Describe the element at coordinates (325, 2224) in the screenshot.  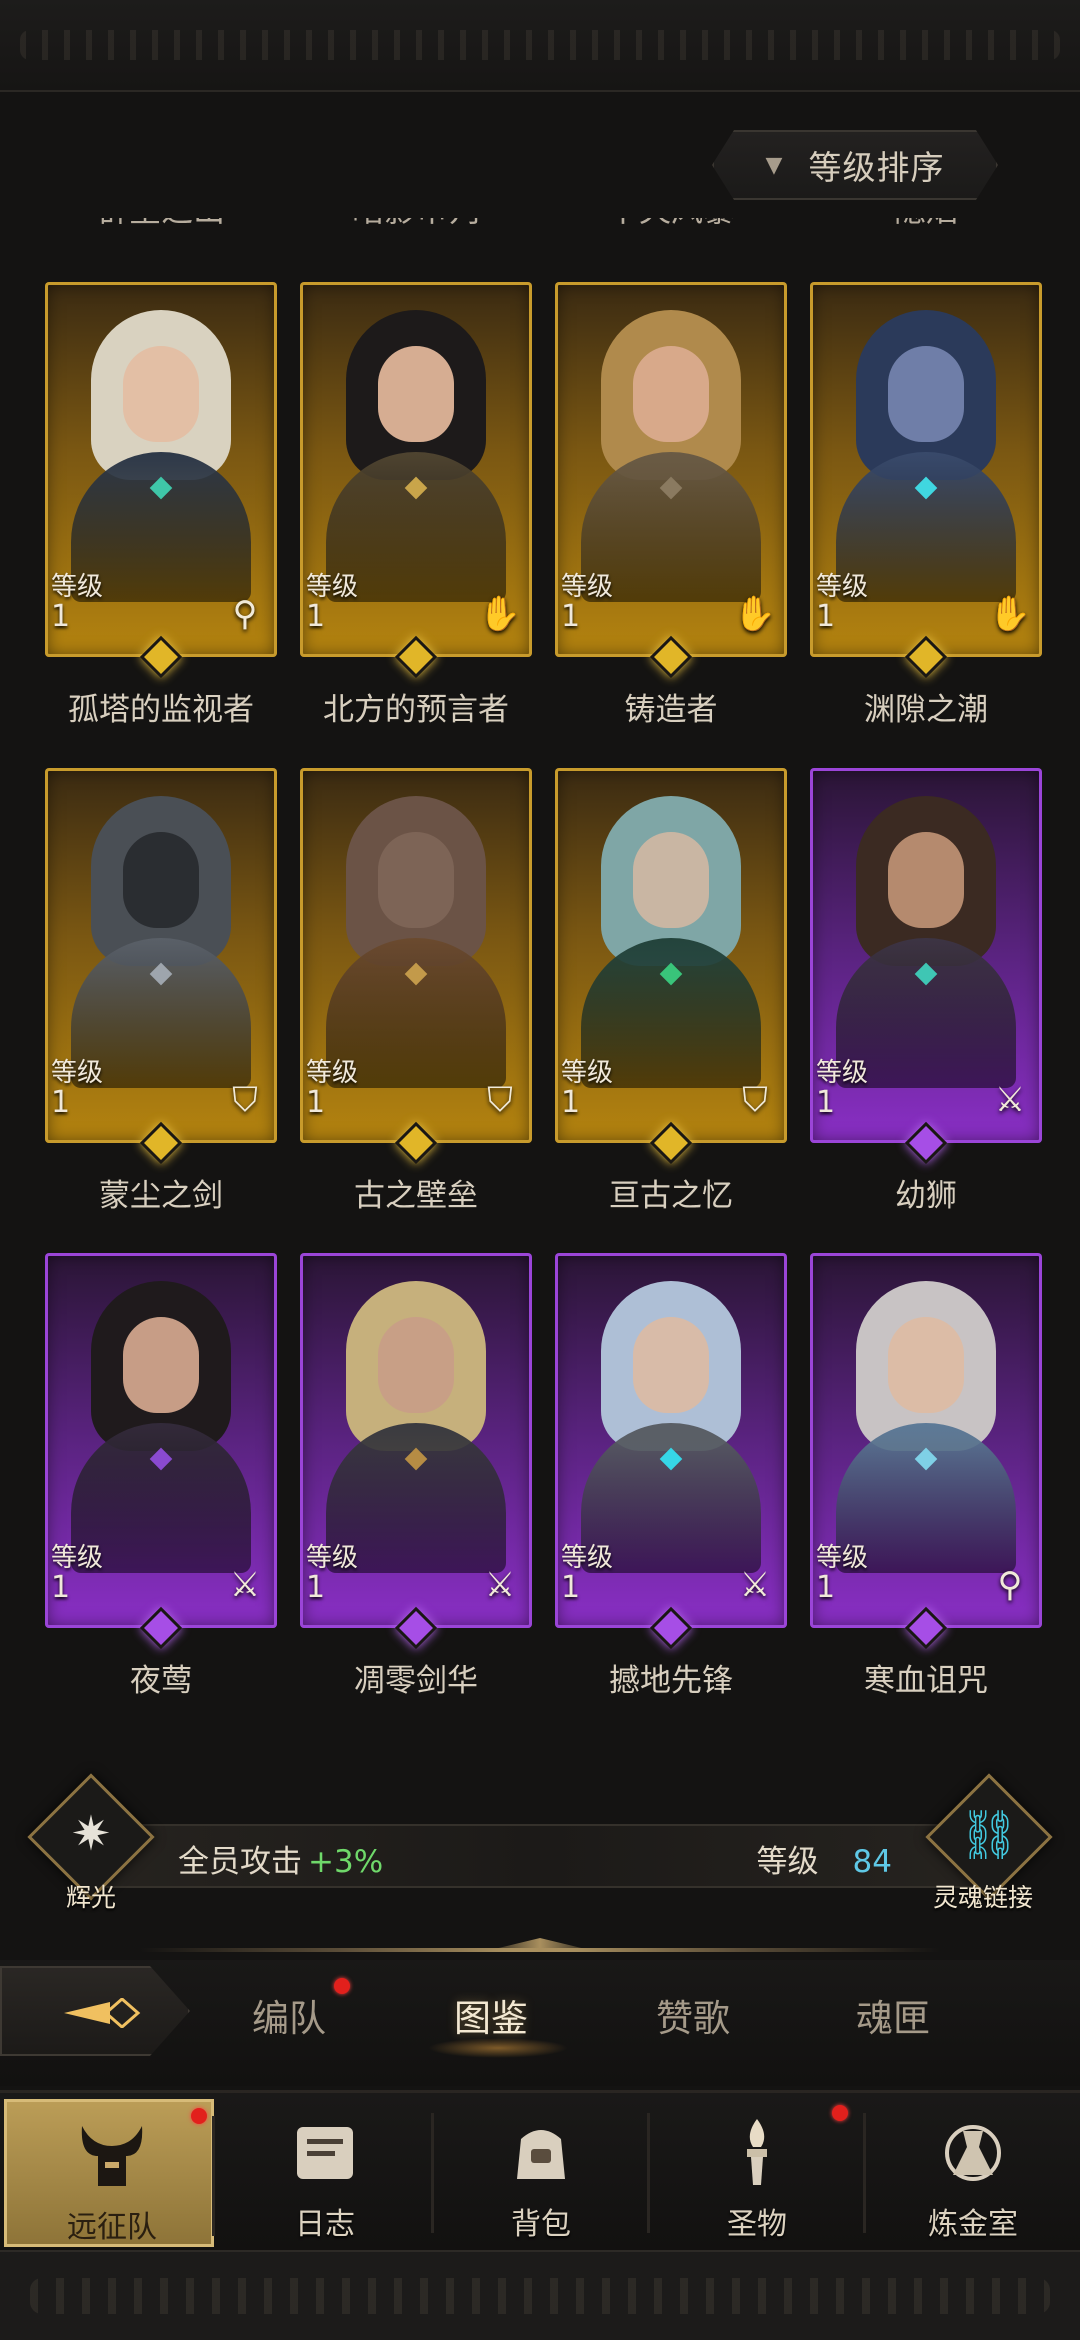
I see `nav-label: 日志` at that location.